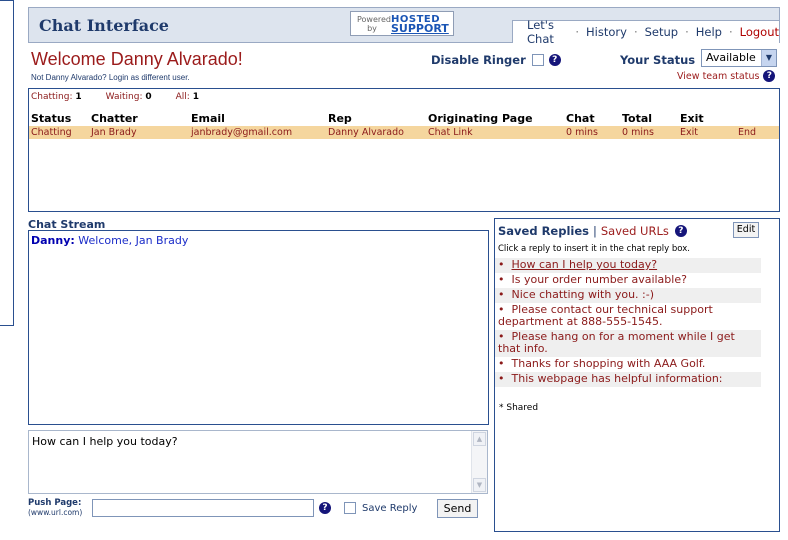 Image resolution: width=788 pixels, height=540 pixels. What do you see at coordinates (420, 24) in the screenshot?
I see `hosted-support-logo: HOSTED SUPPORT` at bounding box center [420, 24].